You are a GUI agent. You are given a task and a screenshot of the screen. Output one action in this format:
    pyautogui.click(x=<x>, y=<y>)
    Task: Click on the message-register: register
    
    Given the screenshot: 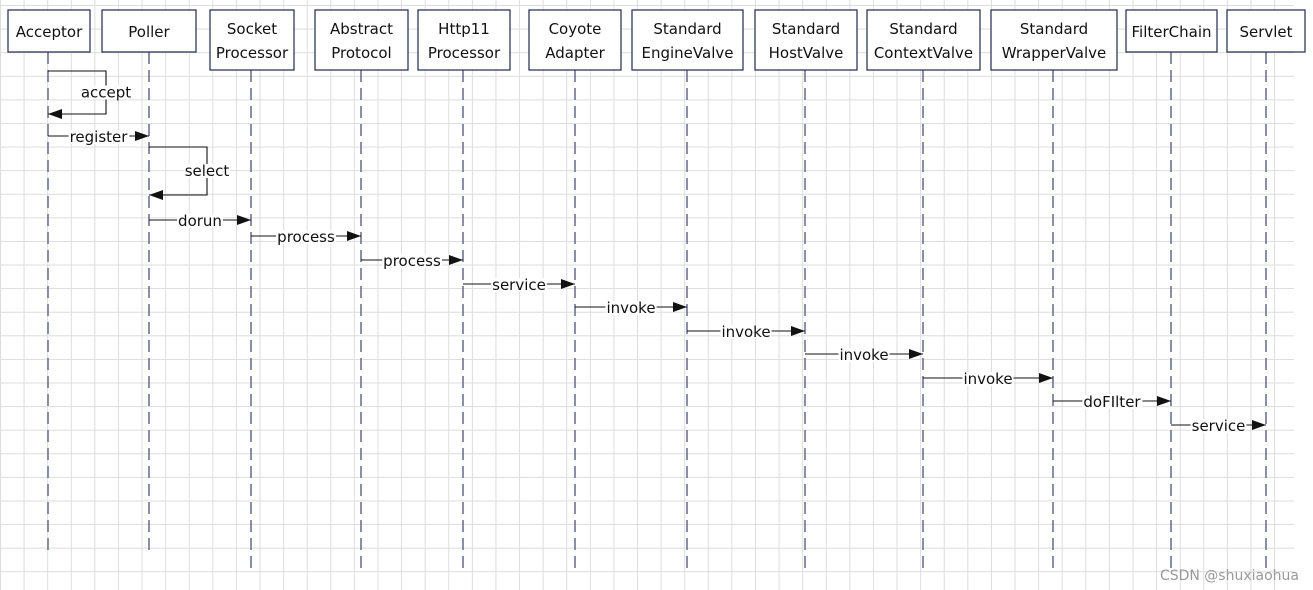 What is the action you would take?
    pyautogui.click(x=98, y=137)
    